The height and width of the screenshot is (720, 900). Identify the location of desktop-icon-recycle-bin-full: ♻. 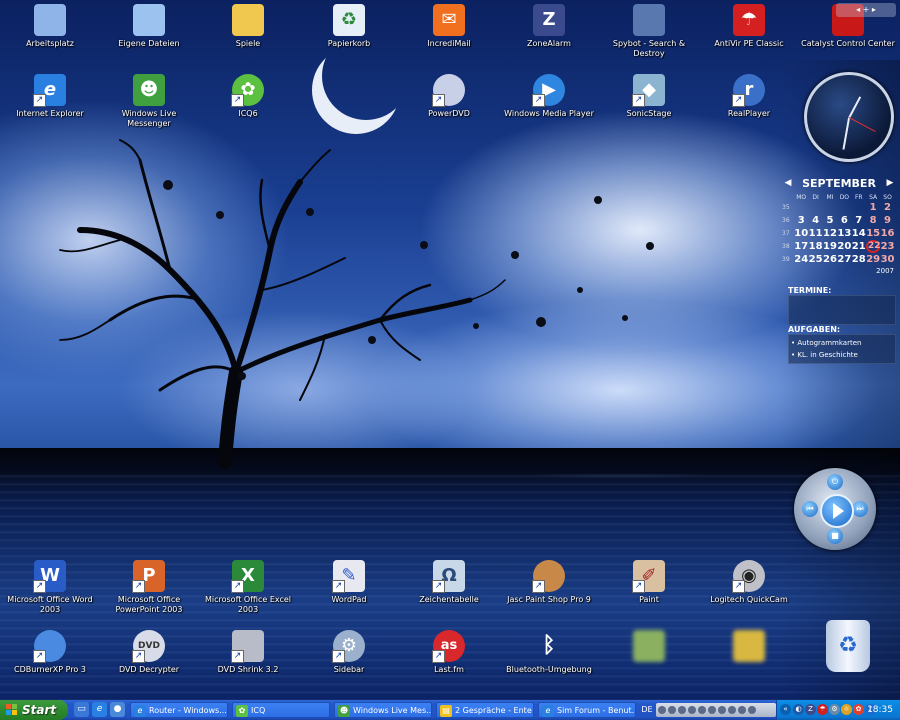
(848, 646).